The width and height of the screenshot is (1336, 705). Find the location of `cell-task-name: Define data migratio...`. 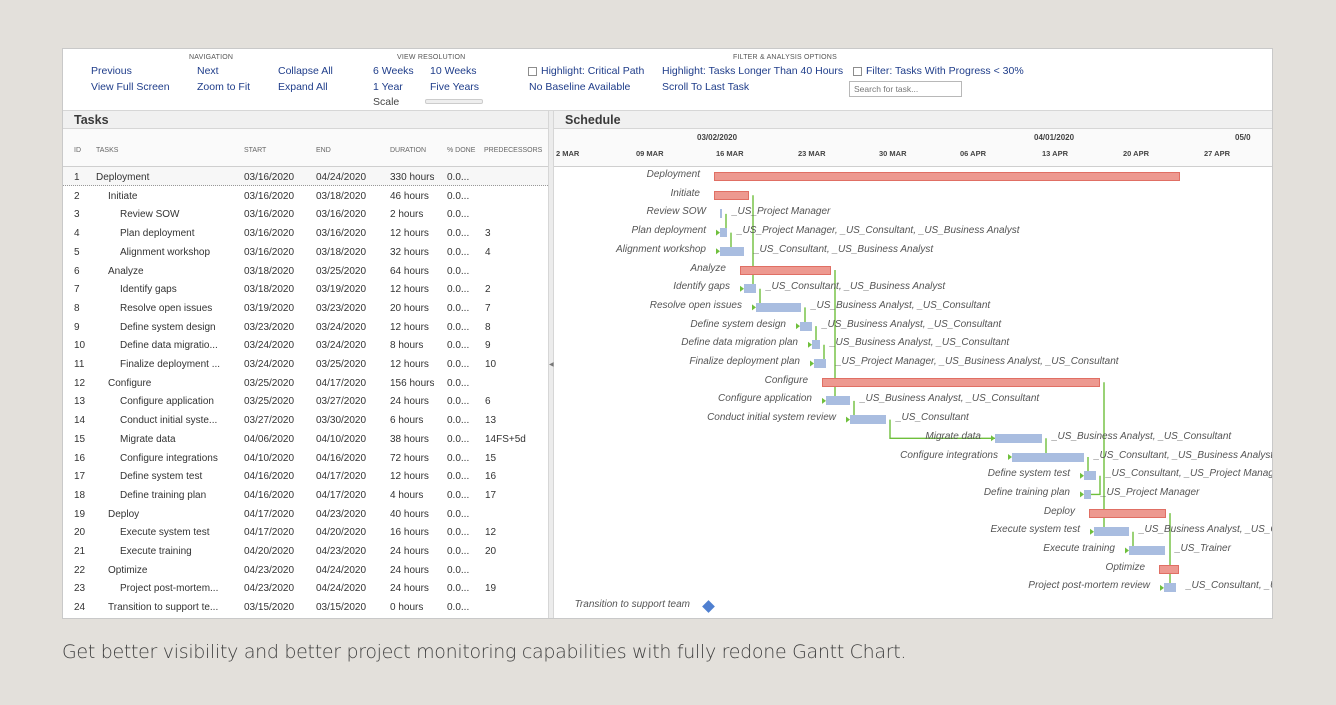

cell-task-name: Define data migratio... is located at coordinates (169, 346).